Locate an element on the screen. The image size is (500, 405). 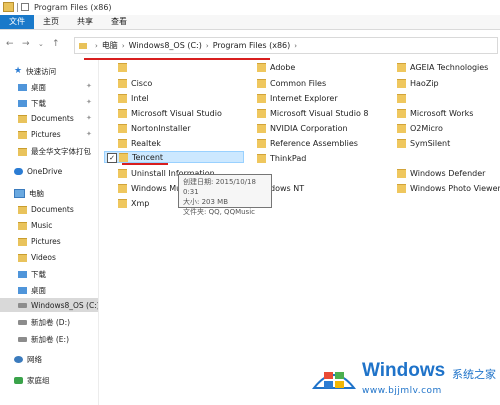
folder-item: Cisco is located at coordinates (135, 83).